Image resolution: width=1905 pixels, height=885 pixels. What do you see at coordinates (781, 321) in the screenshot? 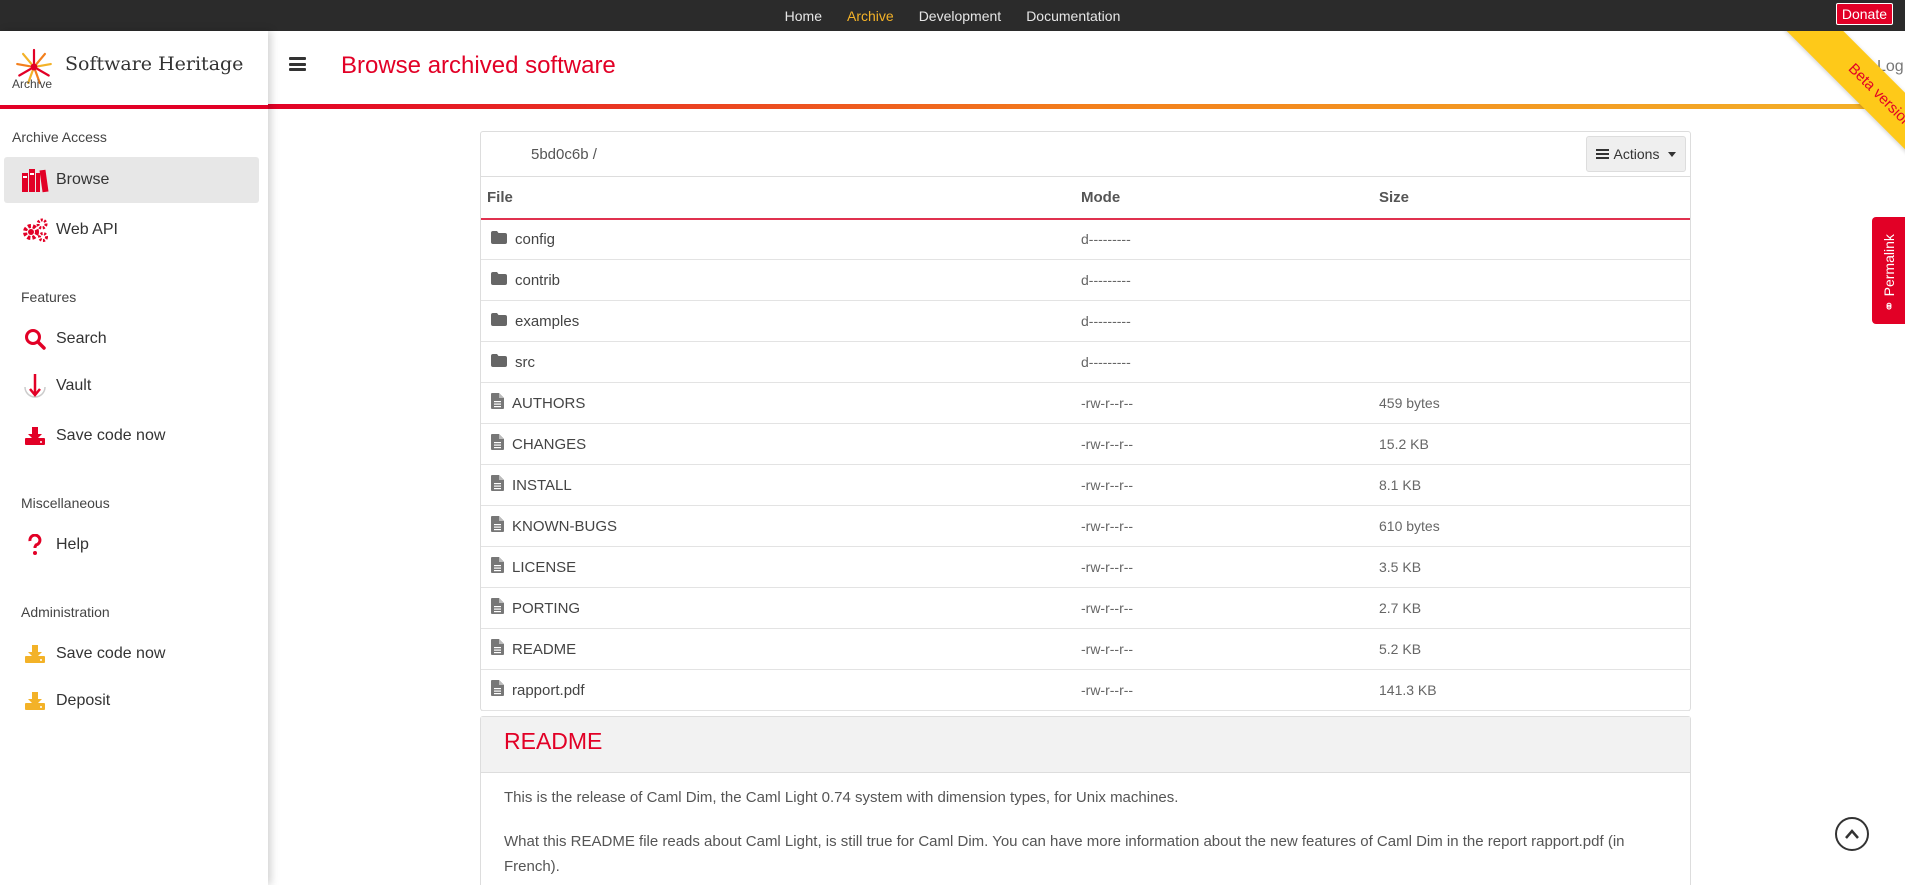
I see `file-link: examples` at bounding box center [781, 321].